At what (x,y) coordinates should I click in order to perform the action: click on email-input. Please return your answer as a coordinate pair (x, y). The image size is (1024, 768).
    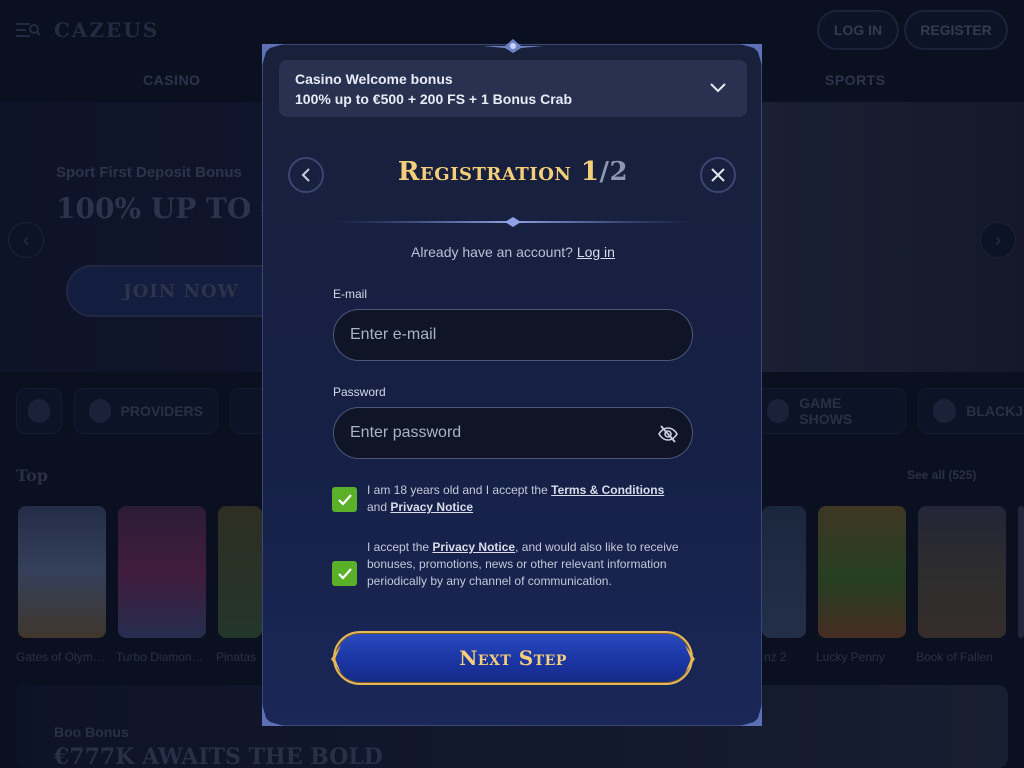
    Looking at the image, I should click on (495, 335).